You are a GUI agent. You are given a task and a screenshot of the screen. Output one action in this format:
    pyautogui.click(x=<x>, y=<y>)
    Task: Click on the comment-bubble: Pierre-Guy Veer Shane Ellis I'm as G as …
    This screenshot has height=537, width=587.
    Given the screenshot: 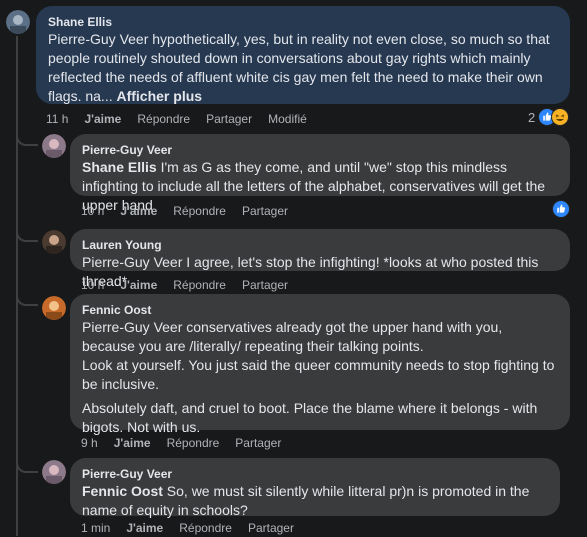 What is the action you would take?
    pyautogui.click(x=320, y=173)
    